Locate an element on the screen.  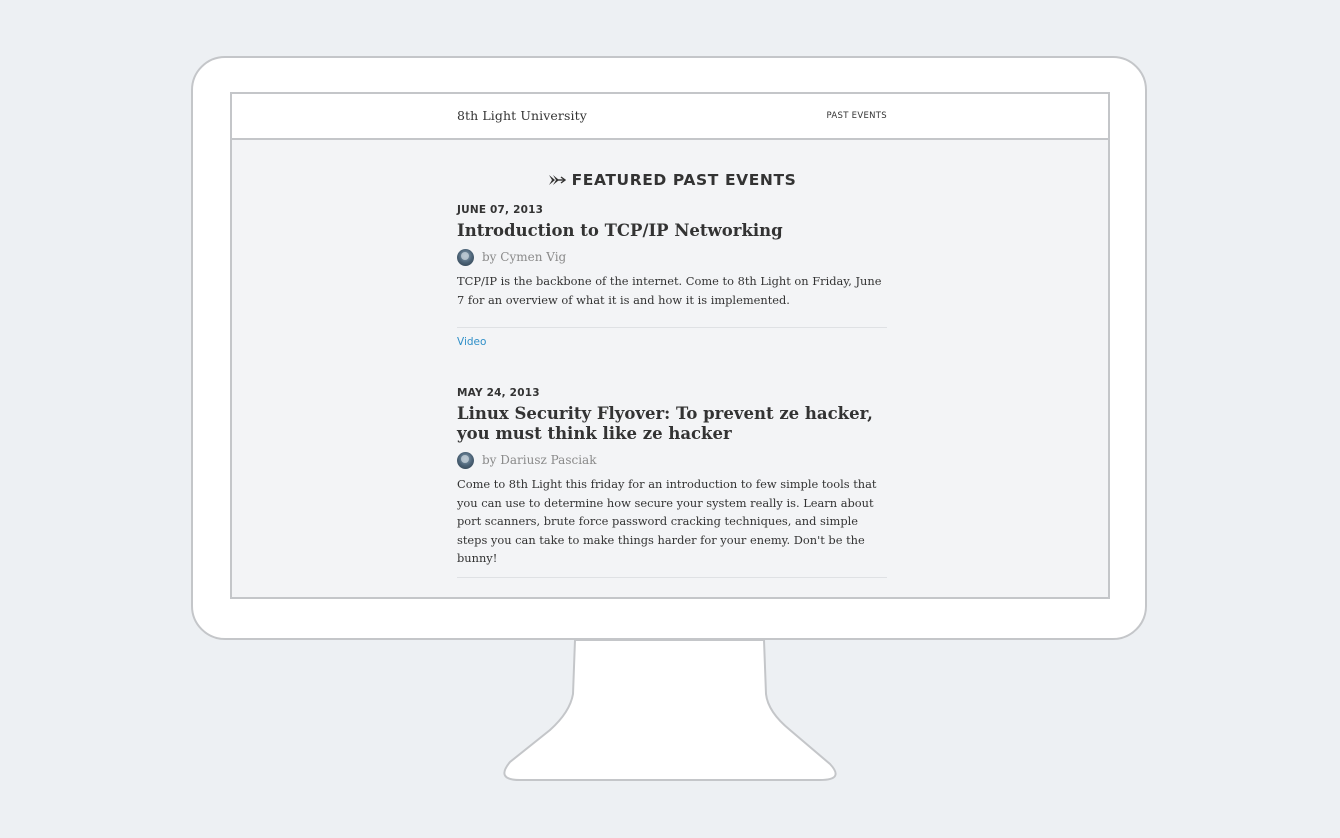
event-date: MAY 24, 2013 is located at coordinates (498, 393).